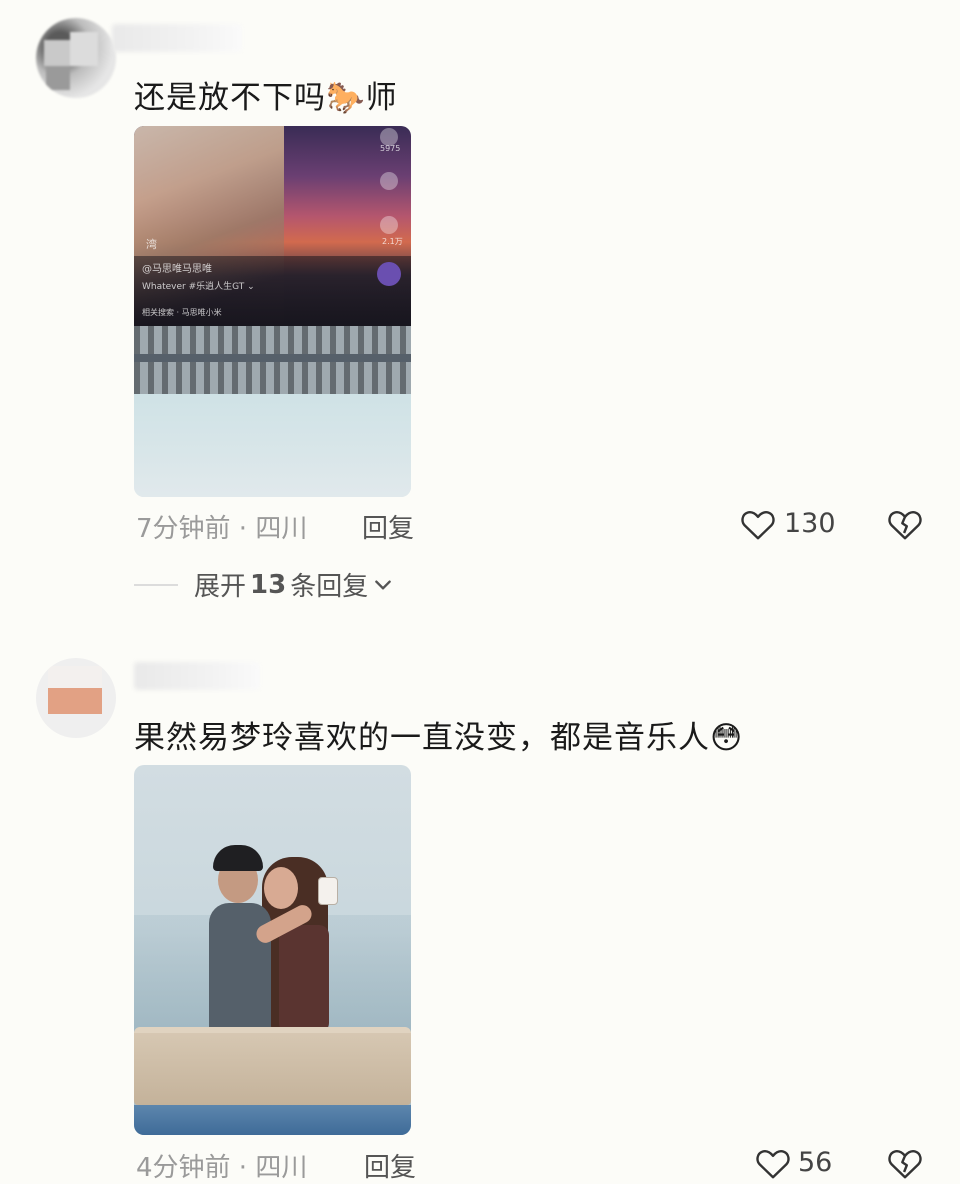  Describe the element at coordinates (198, 287) in the screenshot. I see `overlay-caption: Whatever #乐逍人生GT ⌄` at that location.